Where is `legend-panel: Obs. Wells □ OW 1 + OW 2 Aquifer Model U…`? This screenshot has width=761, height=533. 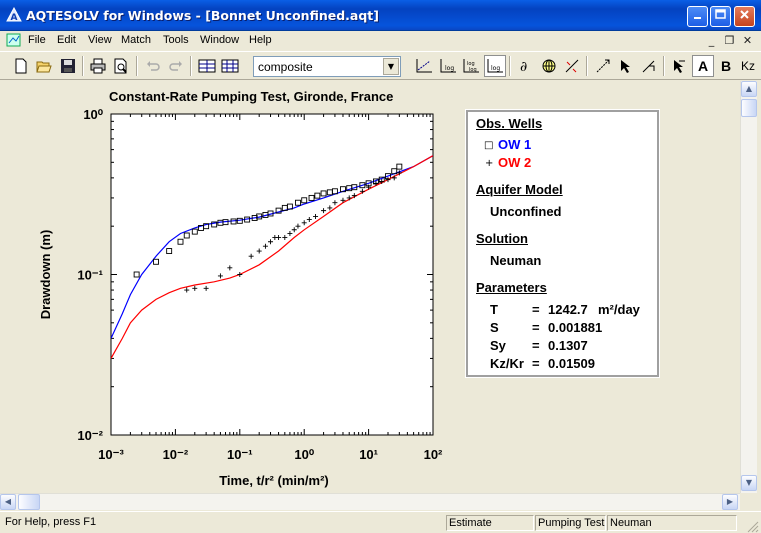
legend-panel: Obs. Wells □ OW 1 + OW 2 Aquifer Model U… is located at coordinates (562, 243).